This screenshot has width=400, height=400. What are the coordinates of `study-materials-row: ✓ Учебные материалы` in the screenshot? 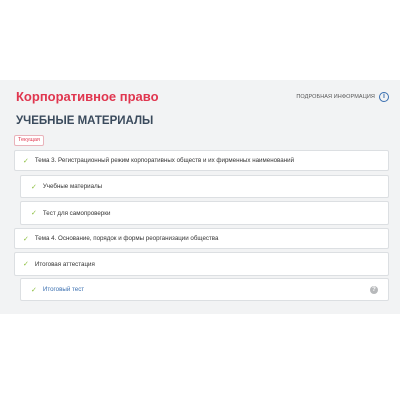 It's located at (204, 186).